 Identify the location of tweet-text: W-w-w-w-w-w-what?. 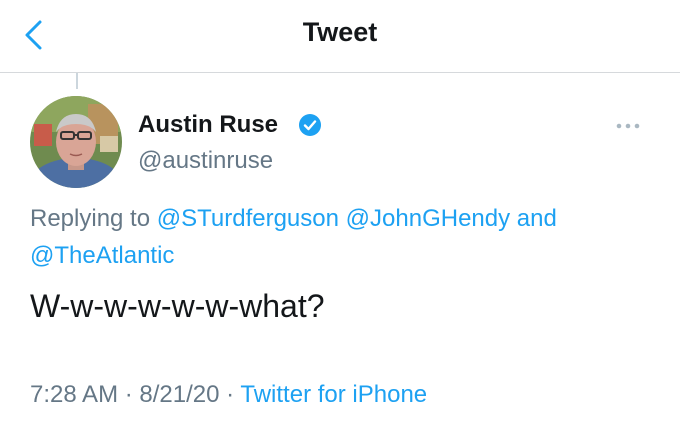
(177, 306).